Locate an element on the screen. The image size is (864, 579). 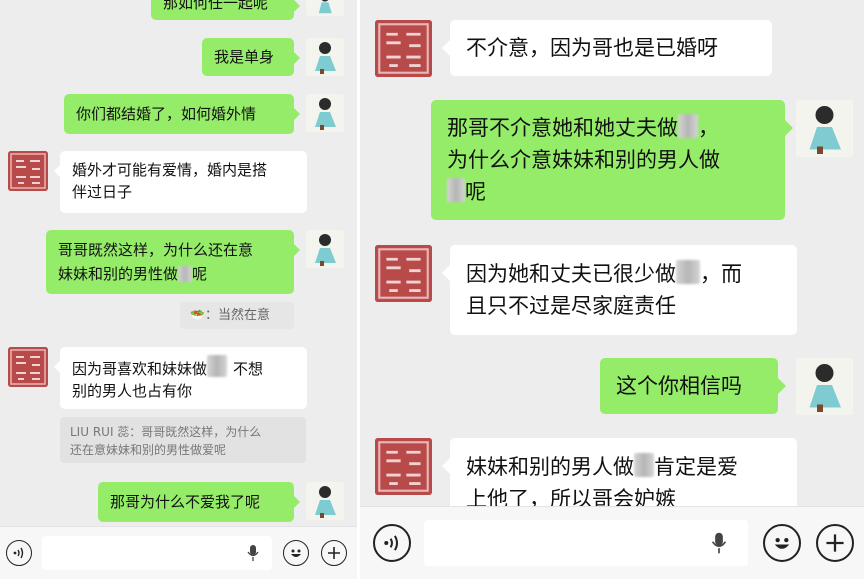
message-text: 我是单身 is located at coordinates (244, 57).